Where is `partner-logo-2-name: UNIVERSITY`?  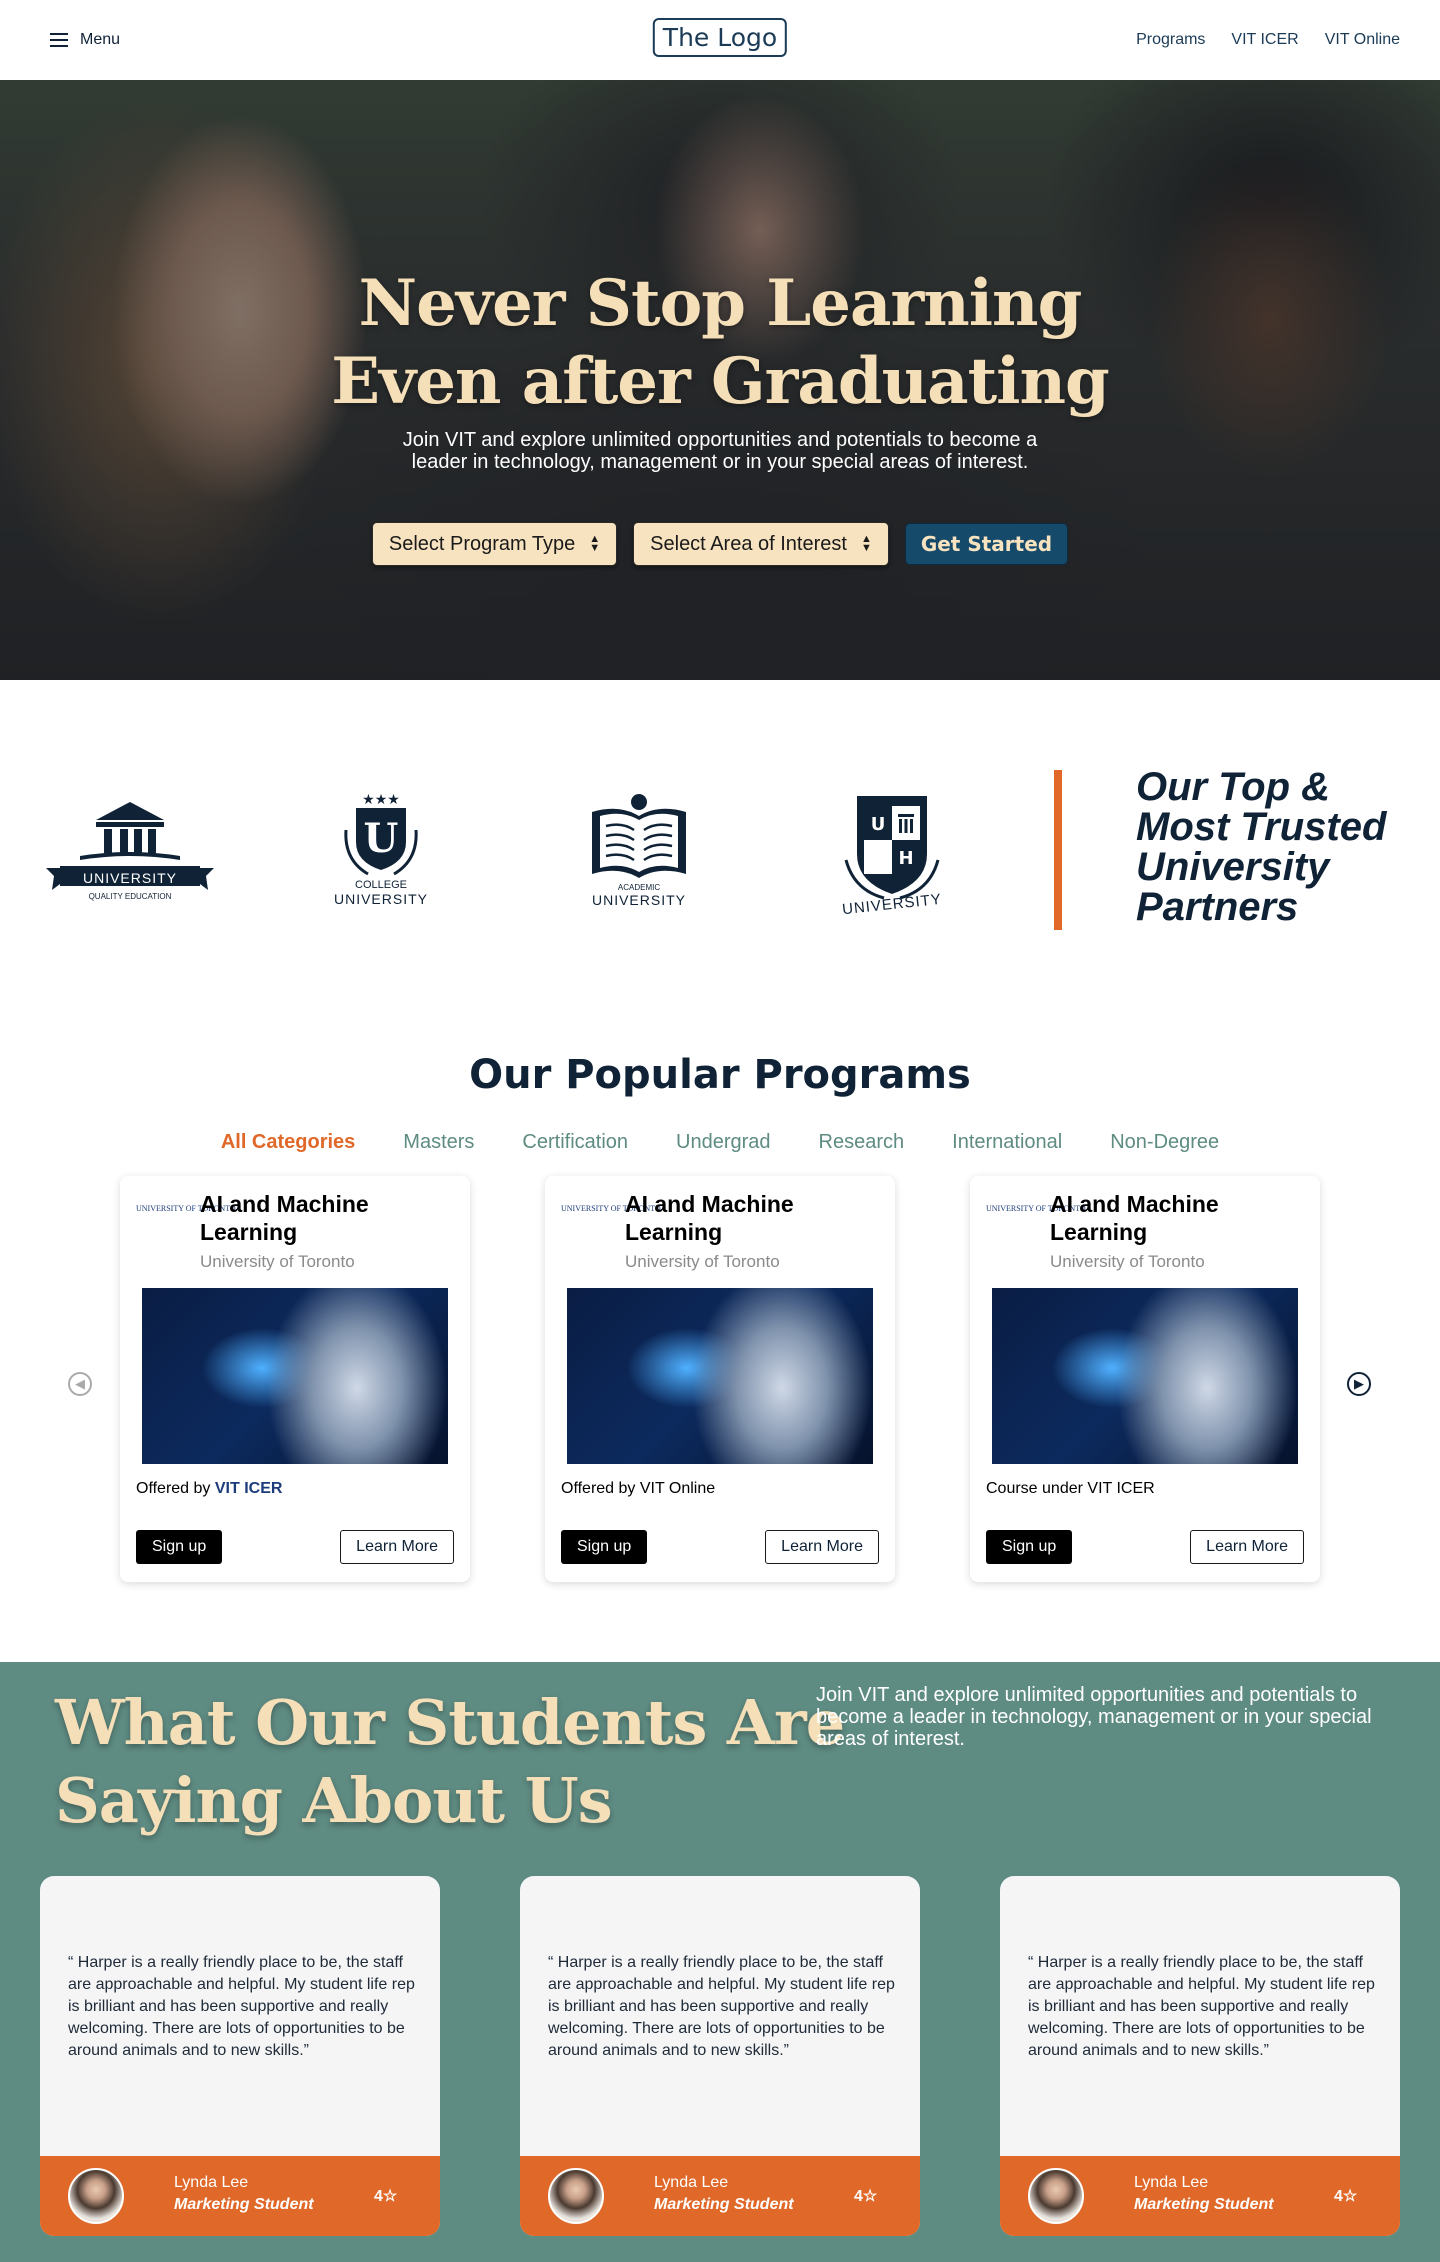 partner-logo-2-name: UNIVERSITY is located at coordinates (380, 899).